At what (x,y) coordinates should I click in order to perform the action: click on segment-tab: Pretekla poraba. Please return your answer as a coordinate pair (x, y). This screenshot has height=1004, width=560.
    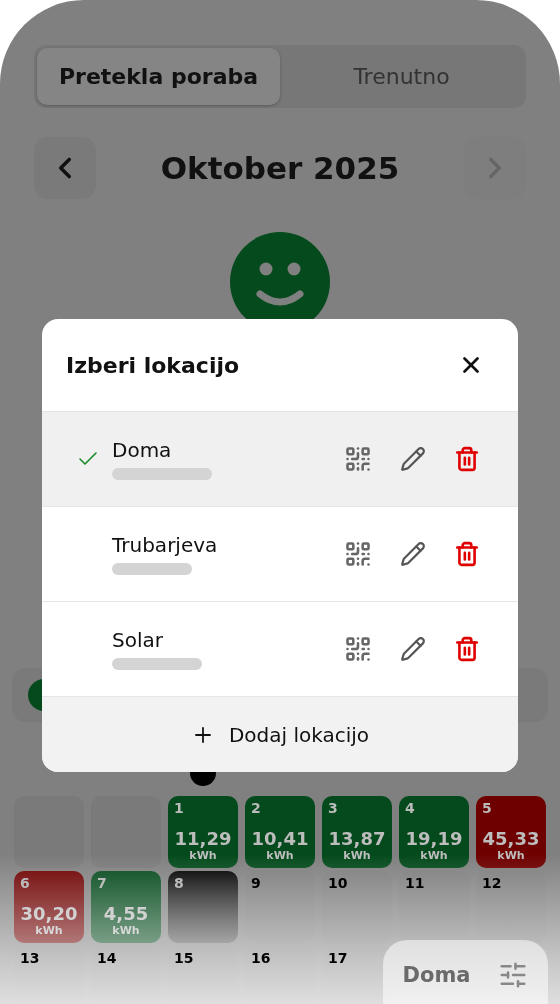
    Looking at the image, I should click on (158, 76).